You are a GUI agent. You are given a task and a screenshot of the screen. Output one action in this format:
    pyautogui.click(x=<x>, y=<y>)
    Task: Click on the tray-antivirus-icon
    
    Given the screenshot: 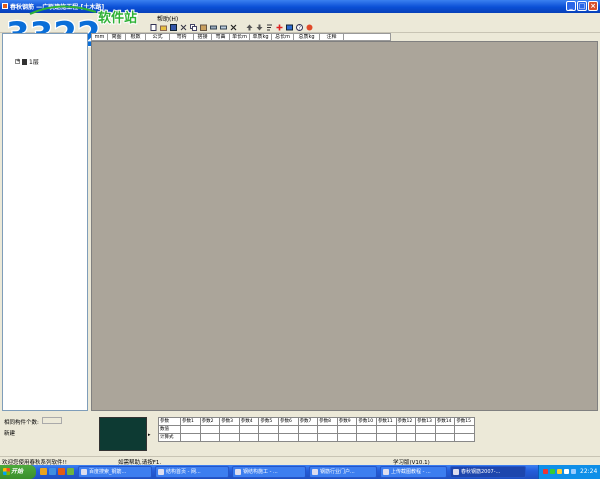 What is the action you would take?
    pyautogui.click(x=545, y=471)
    